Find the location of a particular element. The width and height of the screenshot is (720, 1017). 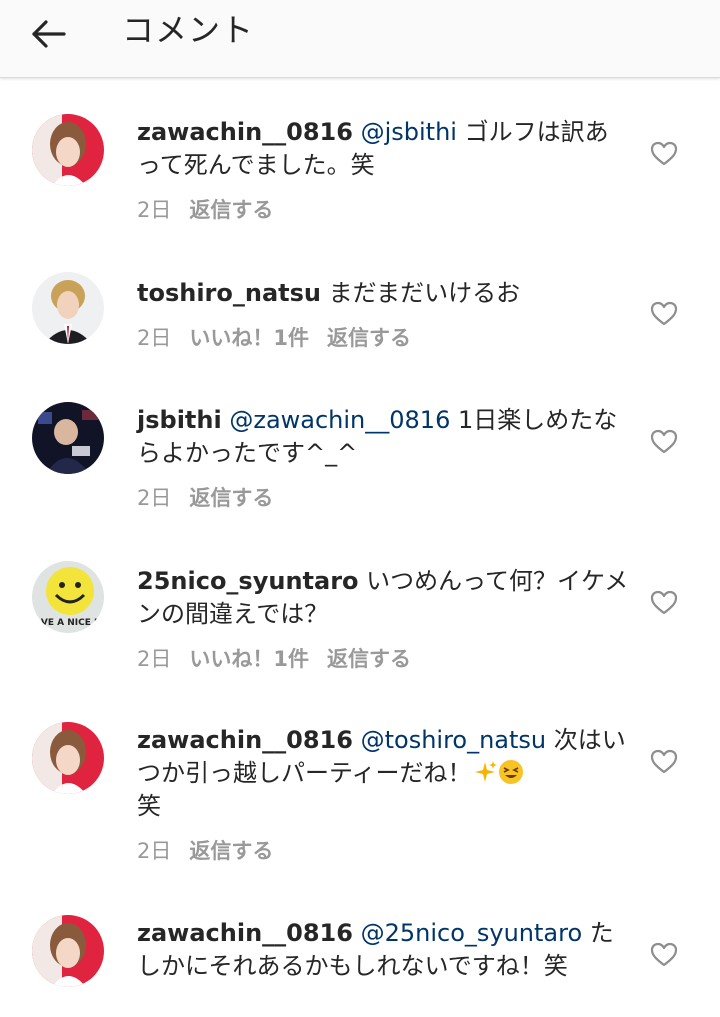

comment-text: zawachin__0816 @jsbithi ゴルフは訳あって死んでました。笑 is located at coordinates (384, 149).